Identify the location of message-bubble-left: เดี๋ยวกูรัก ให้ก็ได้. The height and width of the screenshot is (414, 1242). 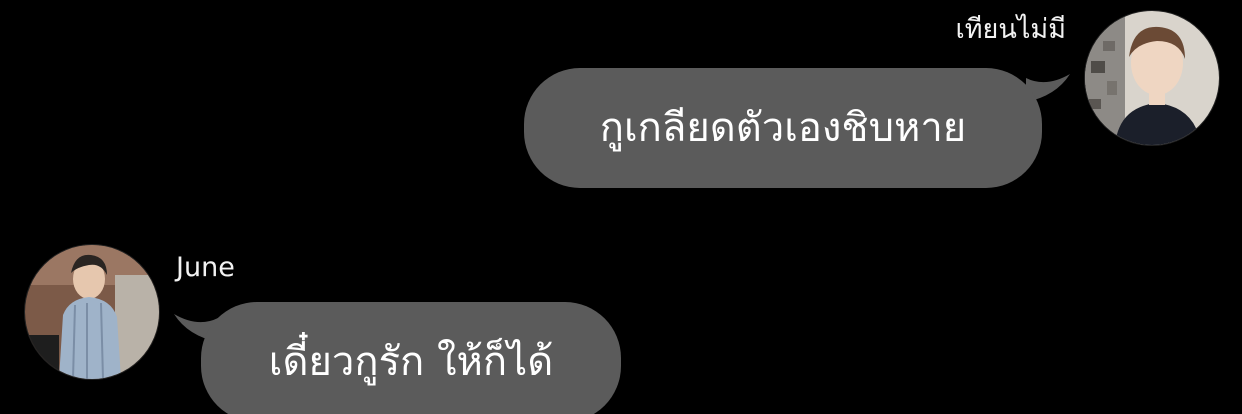
(411, 358).